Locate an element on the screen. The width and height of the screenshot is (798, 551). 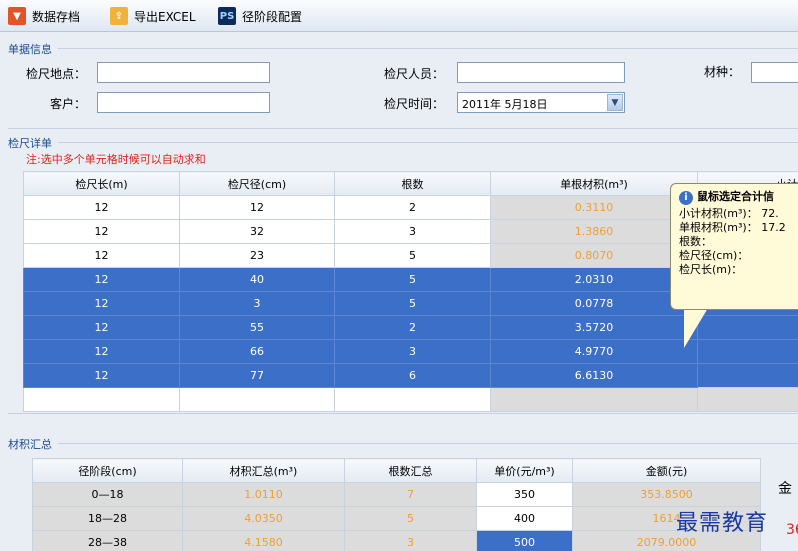
cell-diameter: 32 is located at coordinates (257, 231).